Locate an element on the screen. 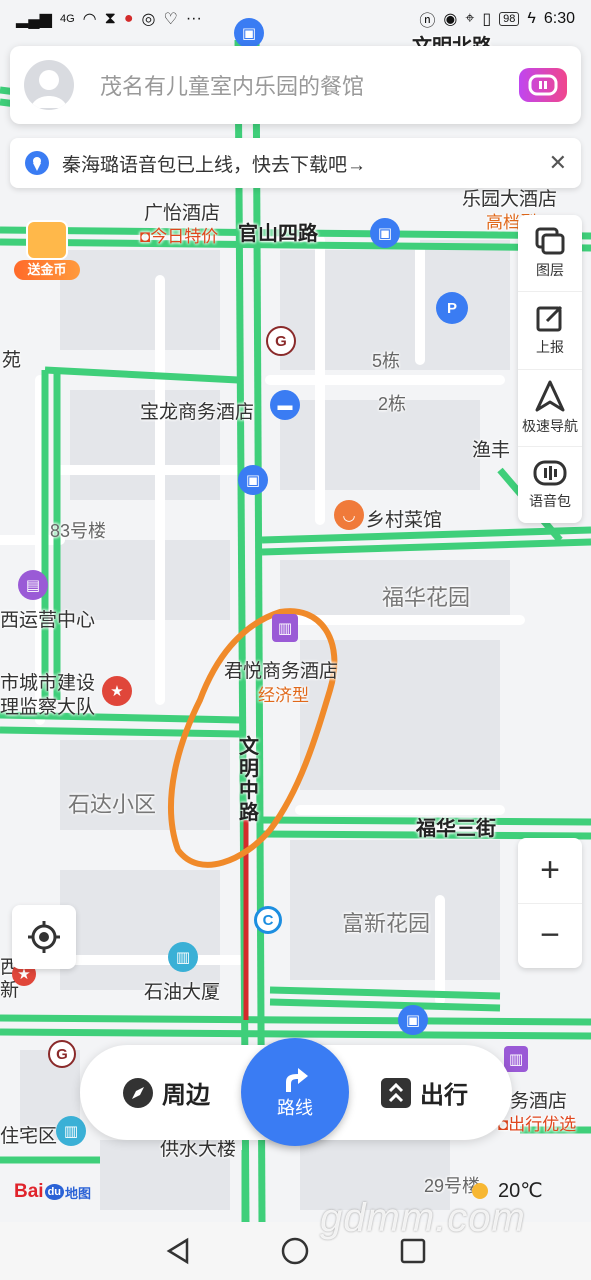 The width and height of the screenshot is (591, 1280). travel-button: 出行 is located at coordinates (424, 1092).